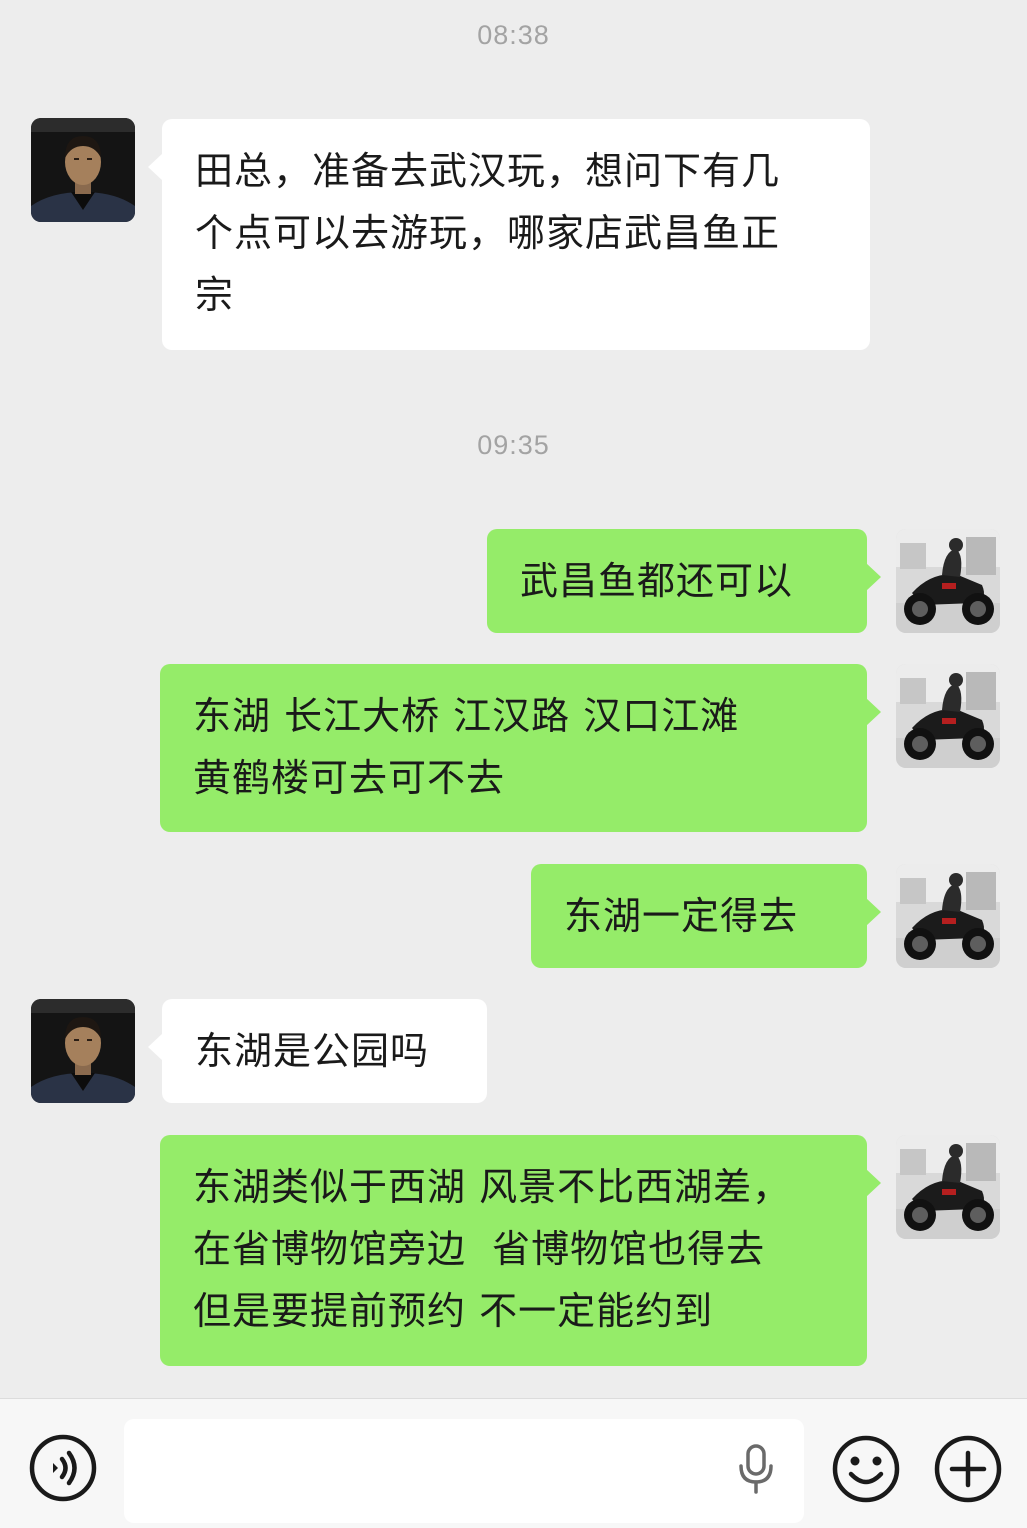  Describe the element at coordinates (968, 1469) in the screenshot. I see `add-icon` at that location.